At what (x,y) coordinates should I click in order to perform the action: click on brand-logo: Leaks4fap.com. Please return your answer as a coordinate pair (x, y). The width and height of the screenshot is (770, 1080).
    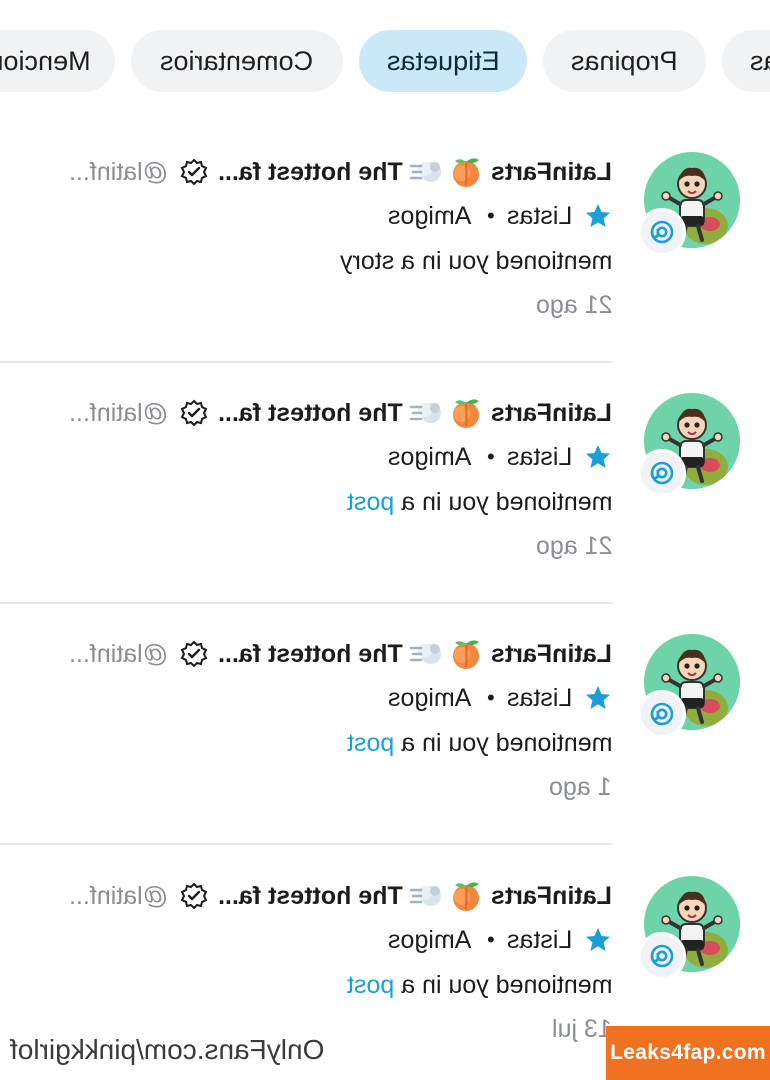
    Looking at the image, I should click on (688, 1053).